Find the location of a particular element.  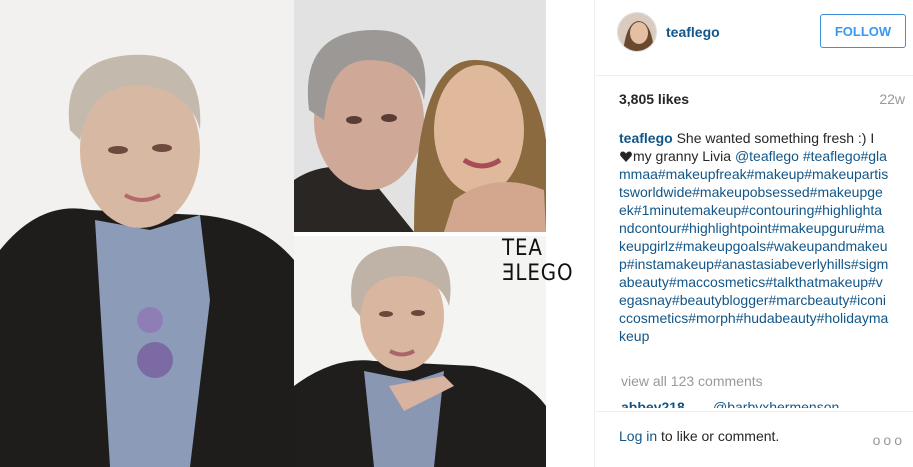

likes-count: 3,805 likes is located at coordinates (654, 99).